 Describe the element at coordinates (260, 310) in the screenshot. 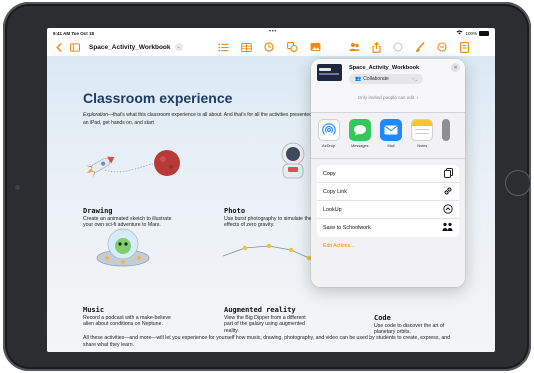

I see `activity-heading: Augmented reality` at that location.